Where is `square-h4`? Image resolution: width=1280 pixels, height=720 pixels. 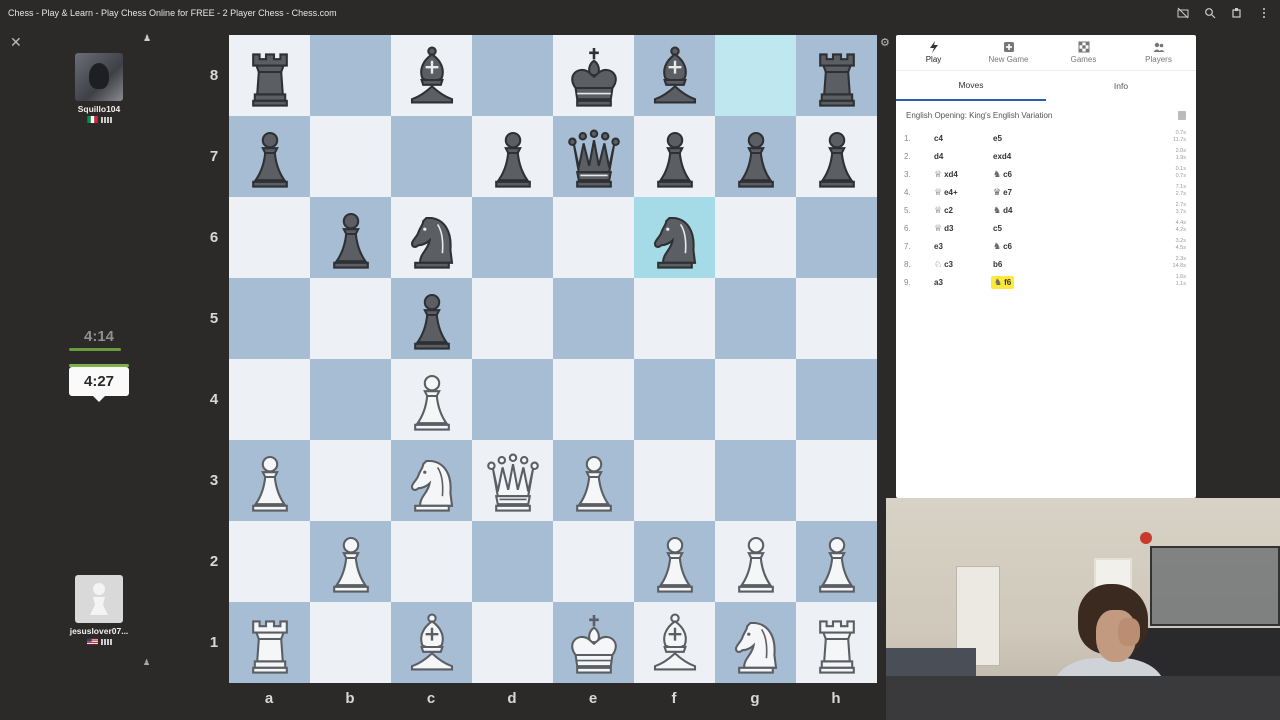 square-h4 is located at coordinates (836, 399).